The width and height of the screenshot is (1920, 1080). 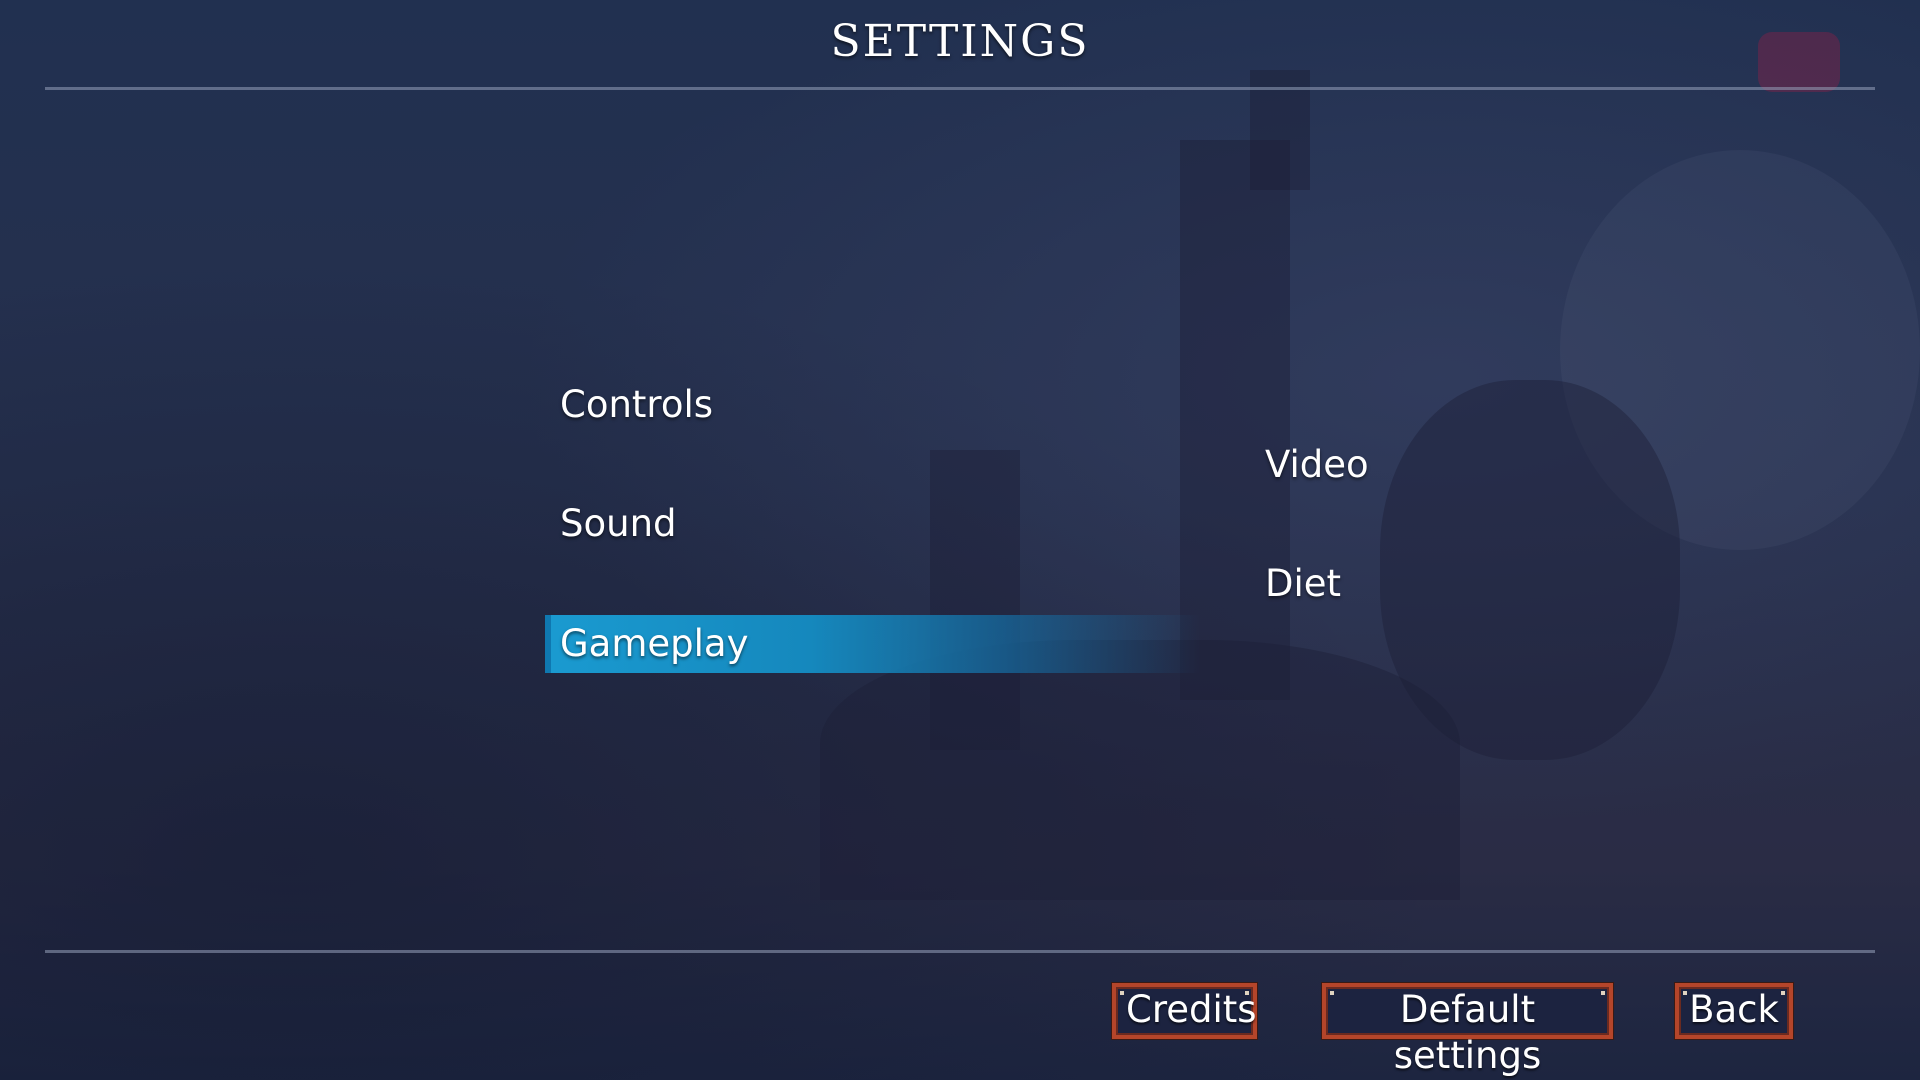 I want to click on menu-item-sound: Sound, so click(x=618, y=524).